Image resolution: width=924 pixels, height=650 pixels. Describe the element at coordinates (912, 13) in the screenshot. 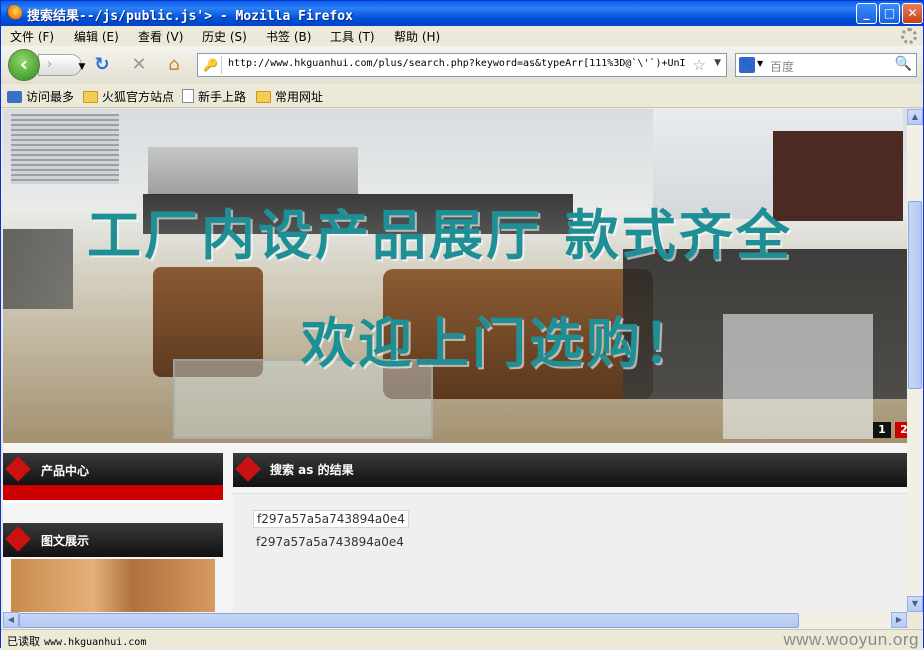

I see `close-button: ✕` at that location.